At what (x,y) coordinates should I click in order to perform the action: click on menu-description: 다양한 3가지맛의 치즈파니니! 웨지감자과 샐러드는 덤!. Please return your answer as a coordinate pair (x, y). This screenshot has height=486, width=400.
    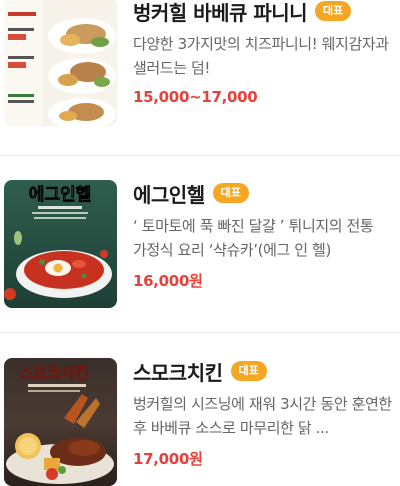
    Looking at the image, I should click on (261, 56).